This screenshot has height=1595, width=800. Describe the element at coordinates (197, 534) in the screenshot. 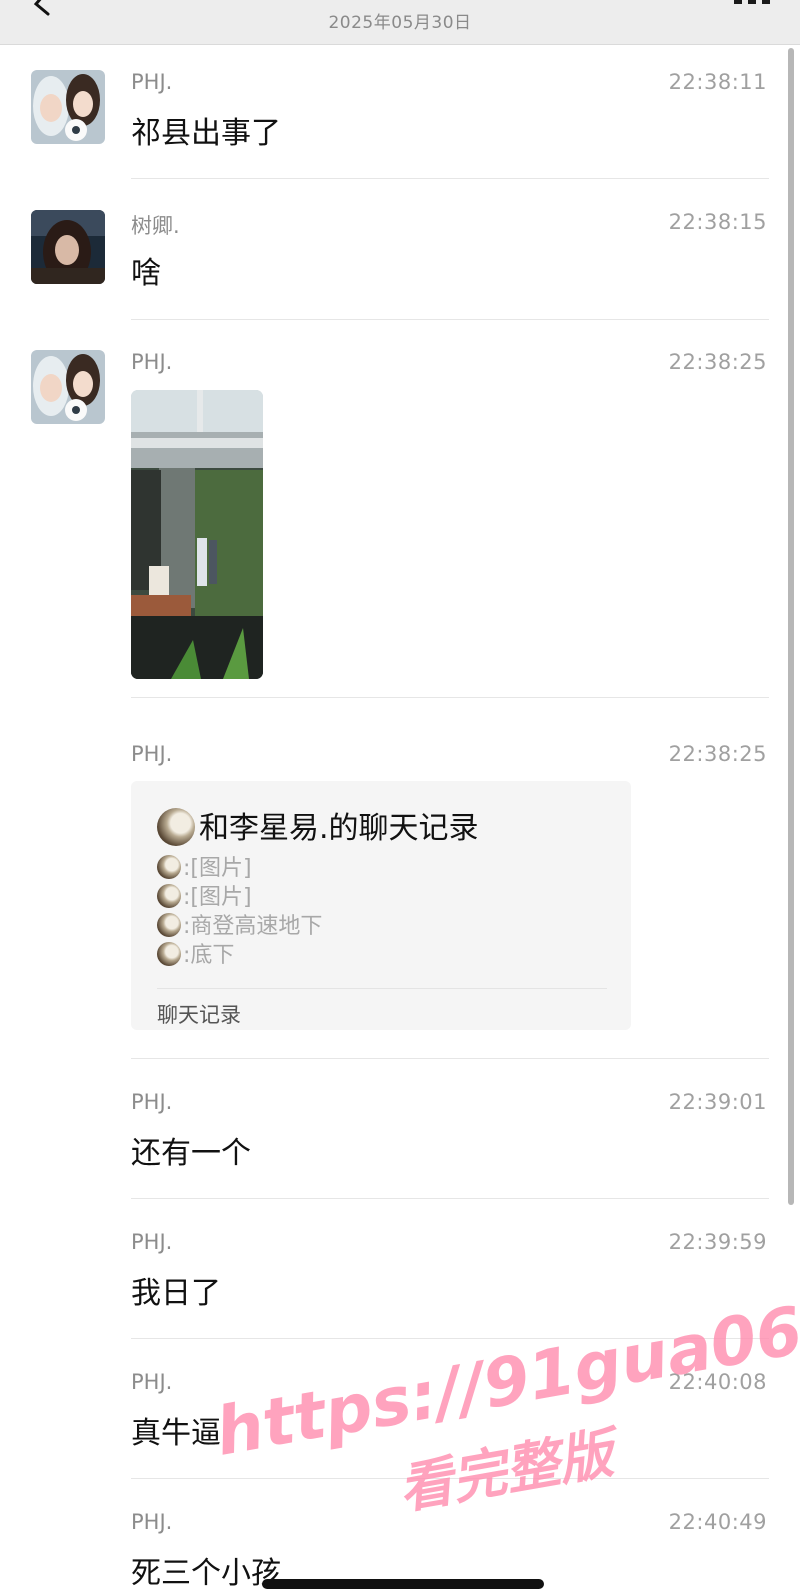

I see `photo-attachment` at that location.